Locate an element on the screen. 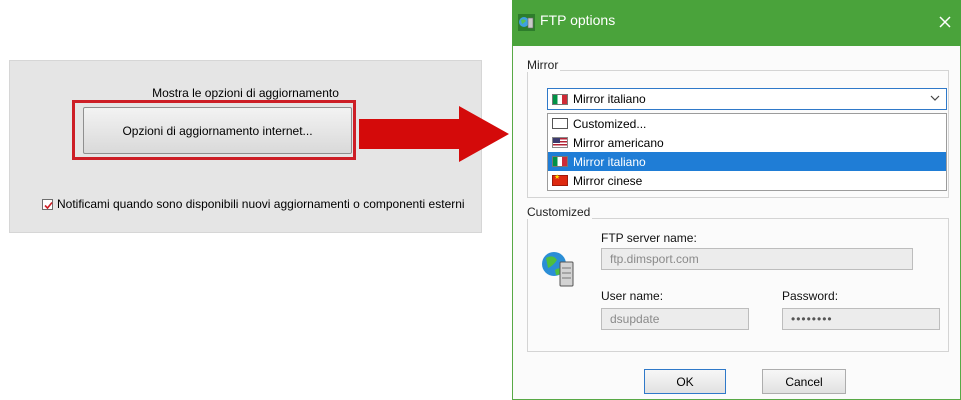  ftp-server-field: ftp.dimsport.com is located at coordinates (757, 259).